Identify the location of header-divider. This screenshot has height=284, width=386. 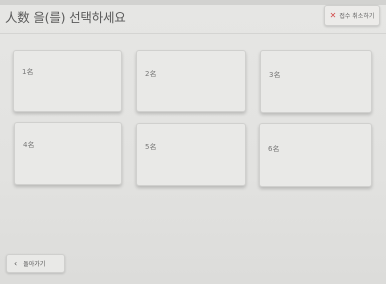
(193, 33).